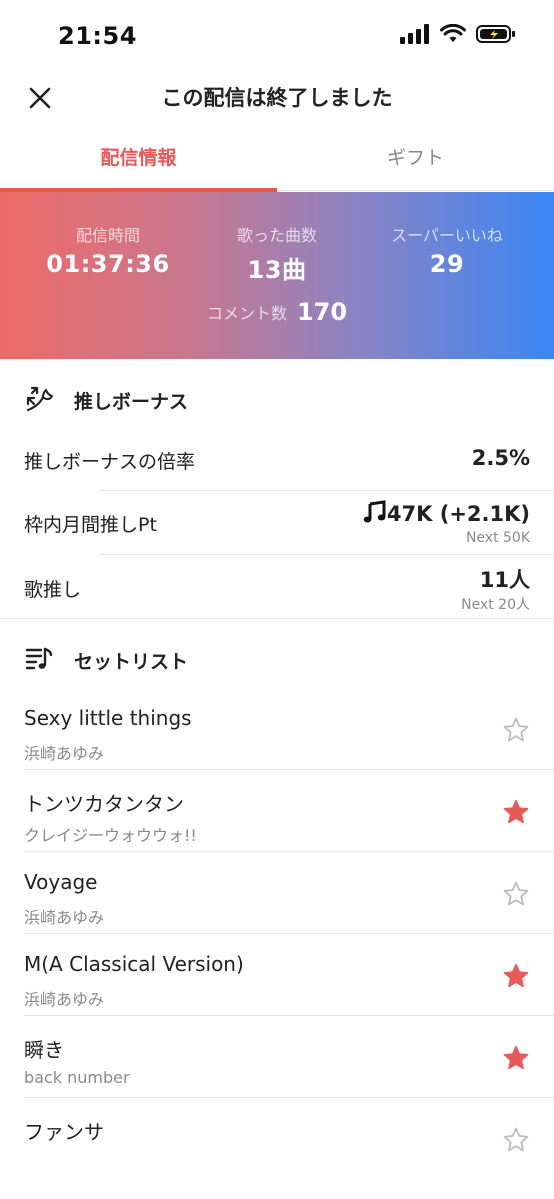 The height and width of the screenshot is (1199, 554). Describe the element at coordinates (53, 590) in the screenshot. I see `song-oshi-label: 歌推し` at that location.